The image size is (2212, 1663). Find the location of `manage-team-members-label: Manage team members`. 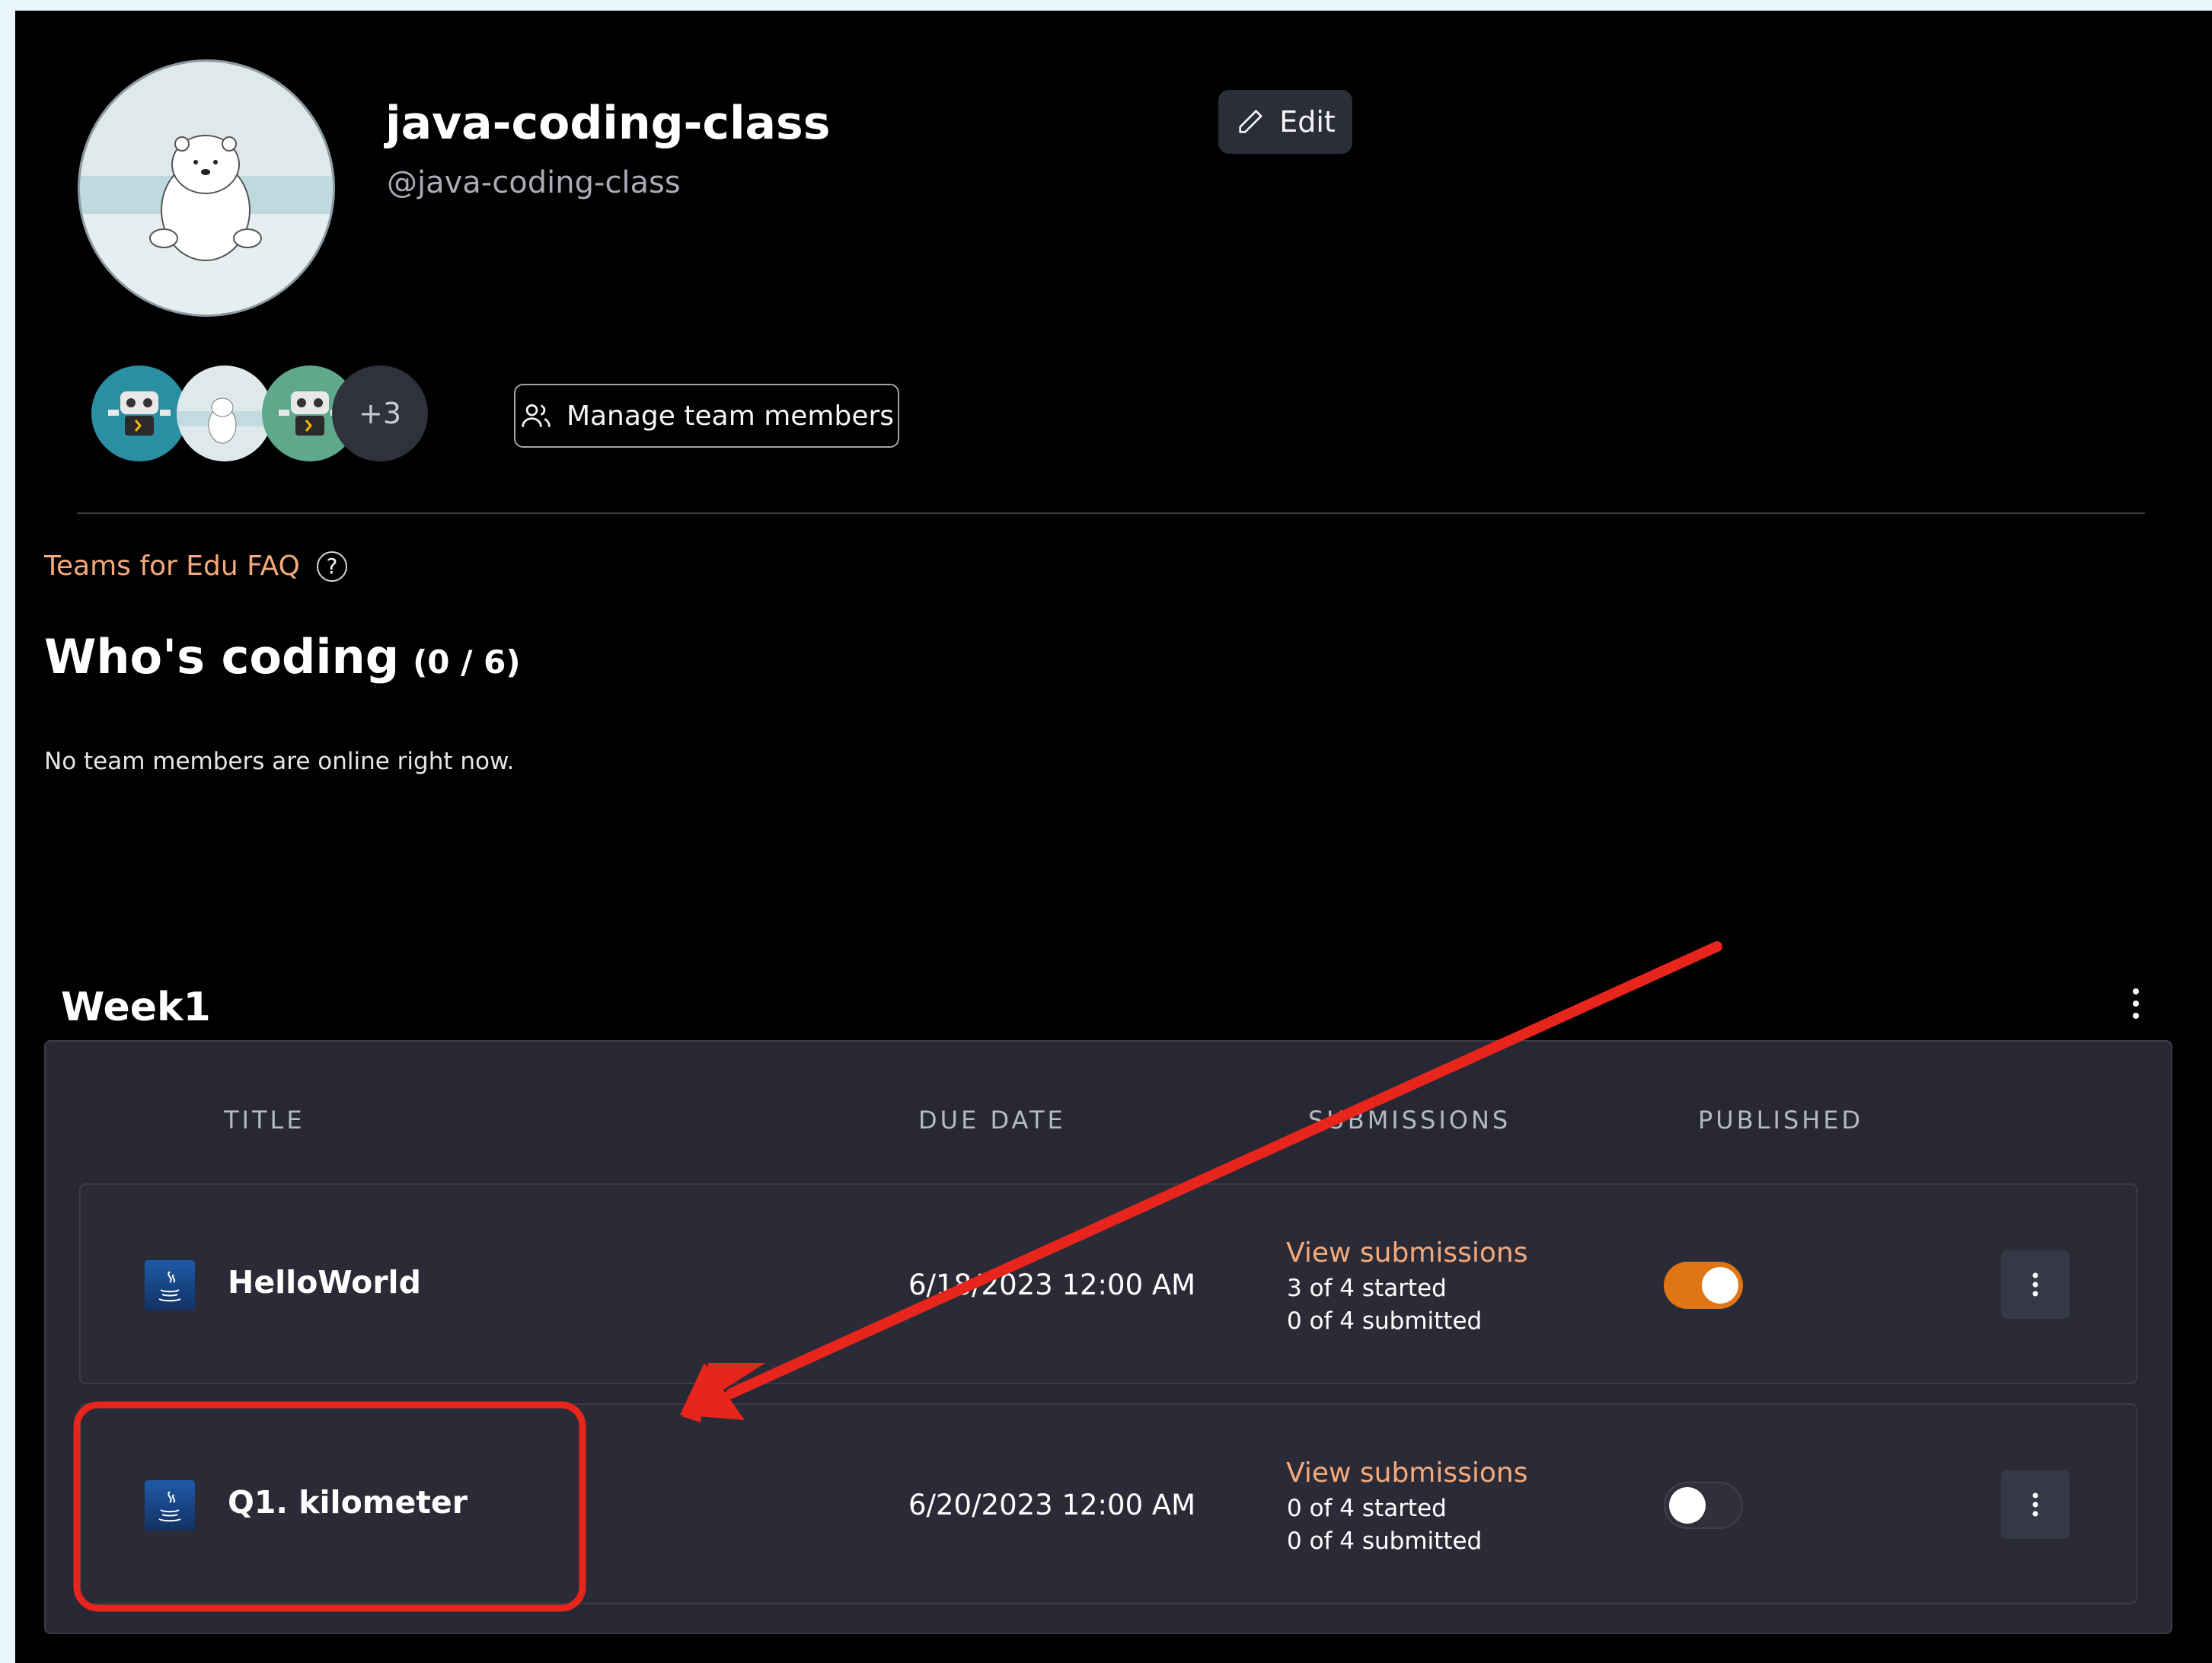

manage-team-members-label: Manage team members is located at coordinates (730, 416).